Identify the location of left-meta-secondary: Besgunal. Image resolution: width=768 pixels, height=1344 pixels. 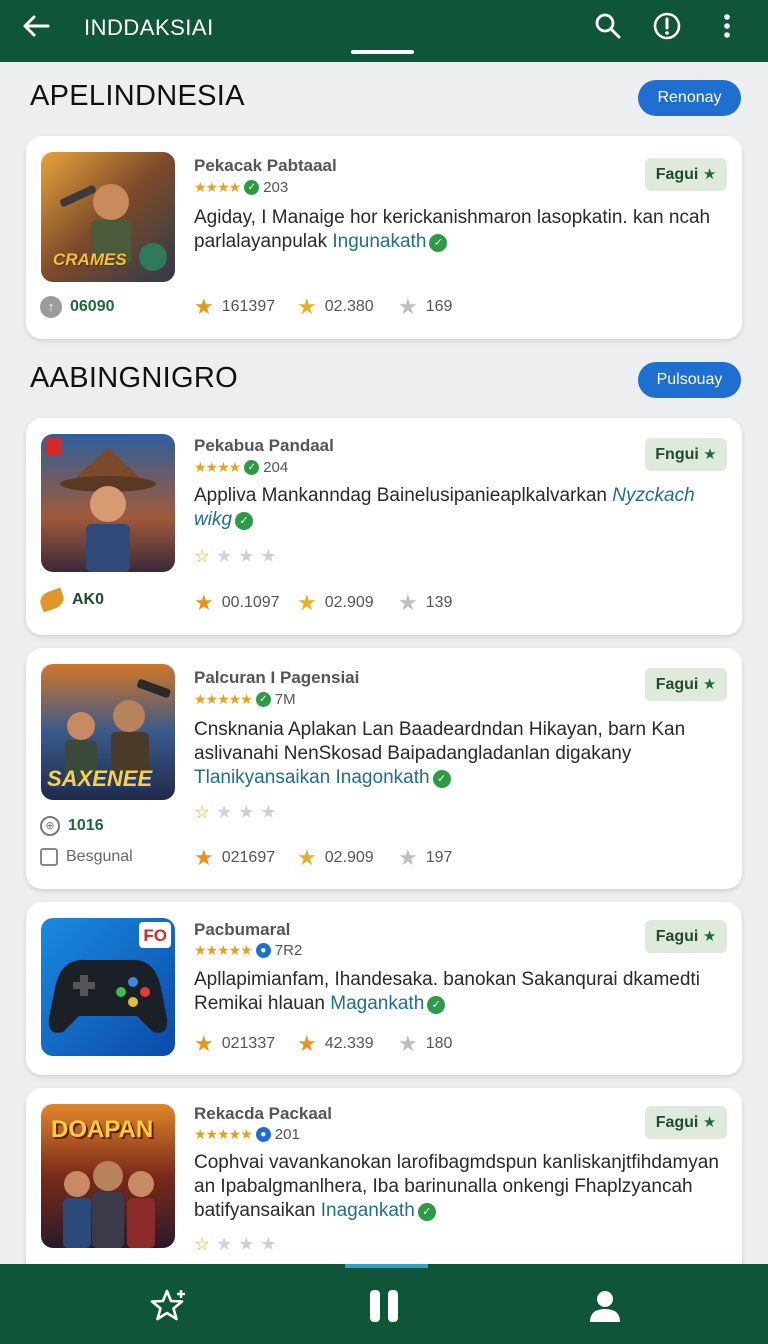
(86, 857).